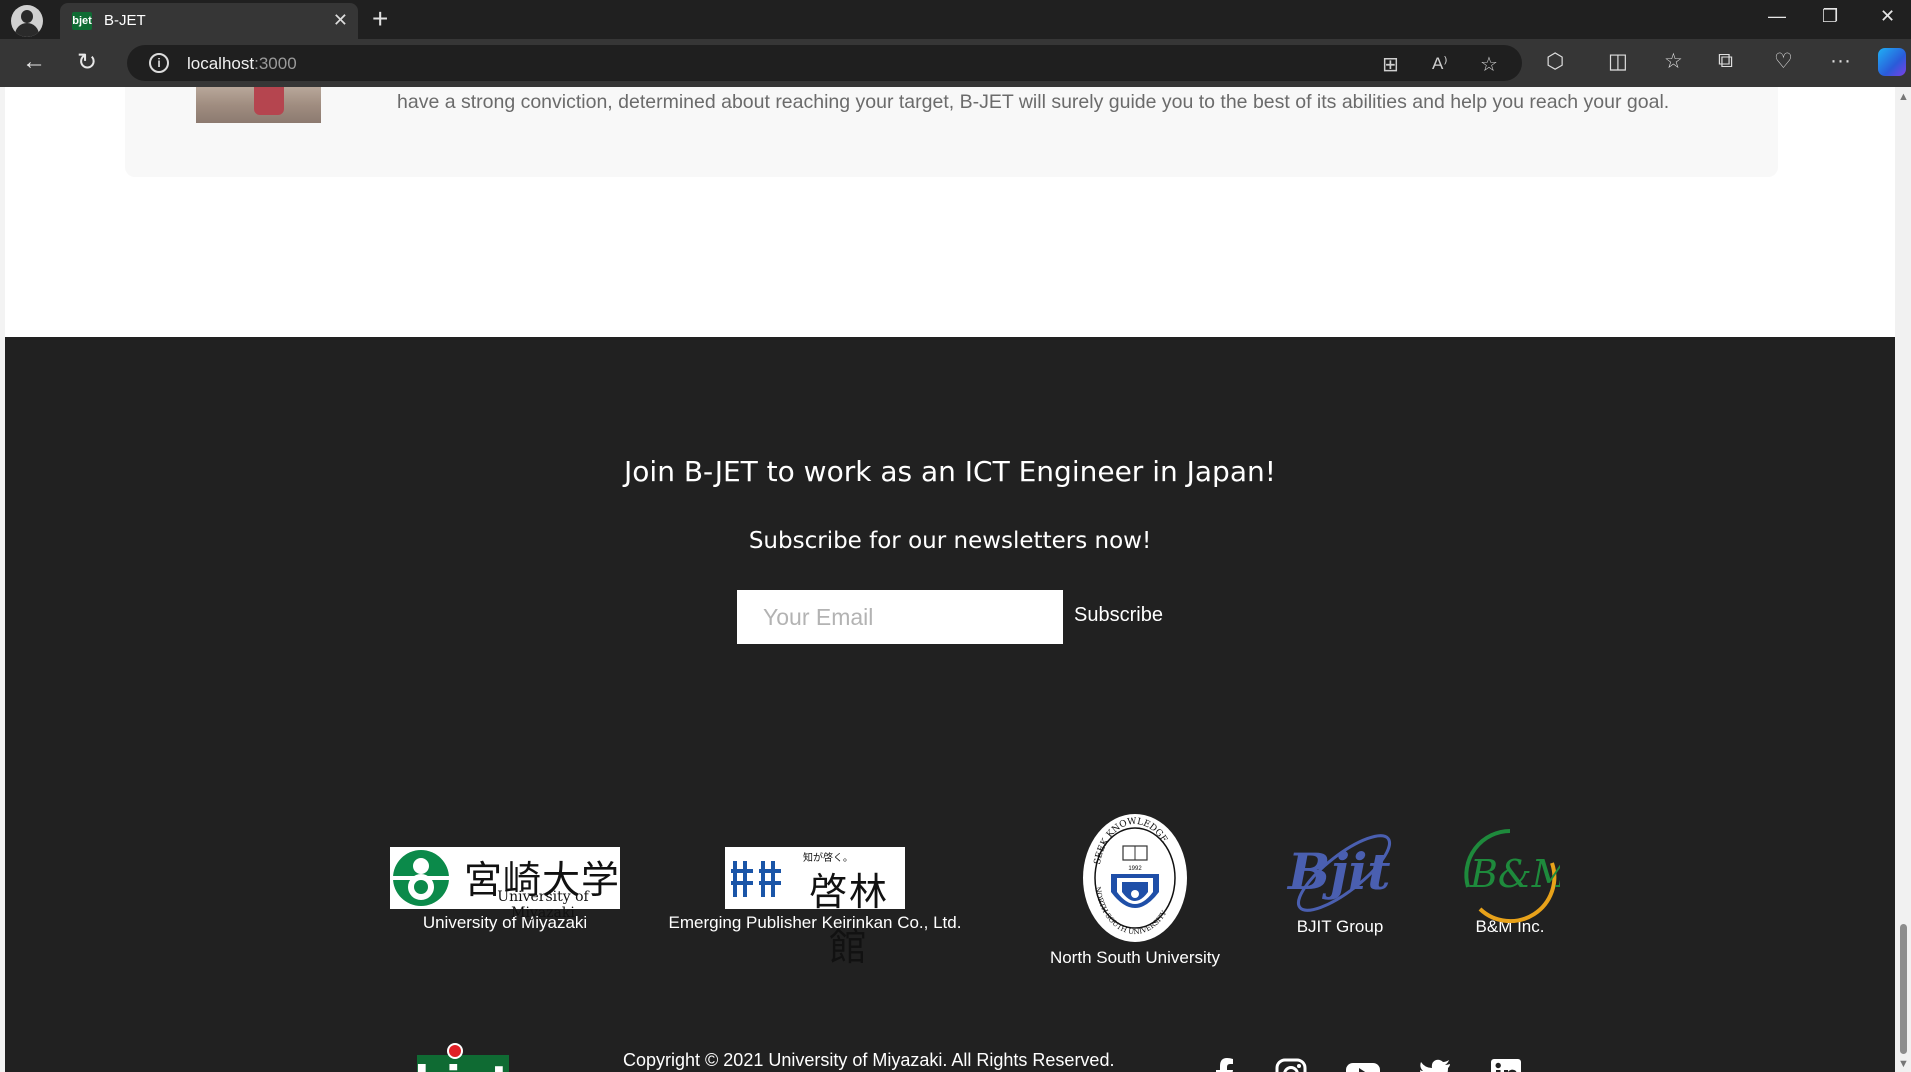  I want to click on address-text: localhost:3000, so click(242, 64).